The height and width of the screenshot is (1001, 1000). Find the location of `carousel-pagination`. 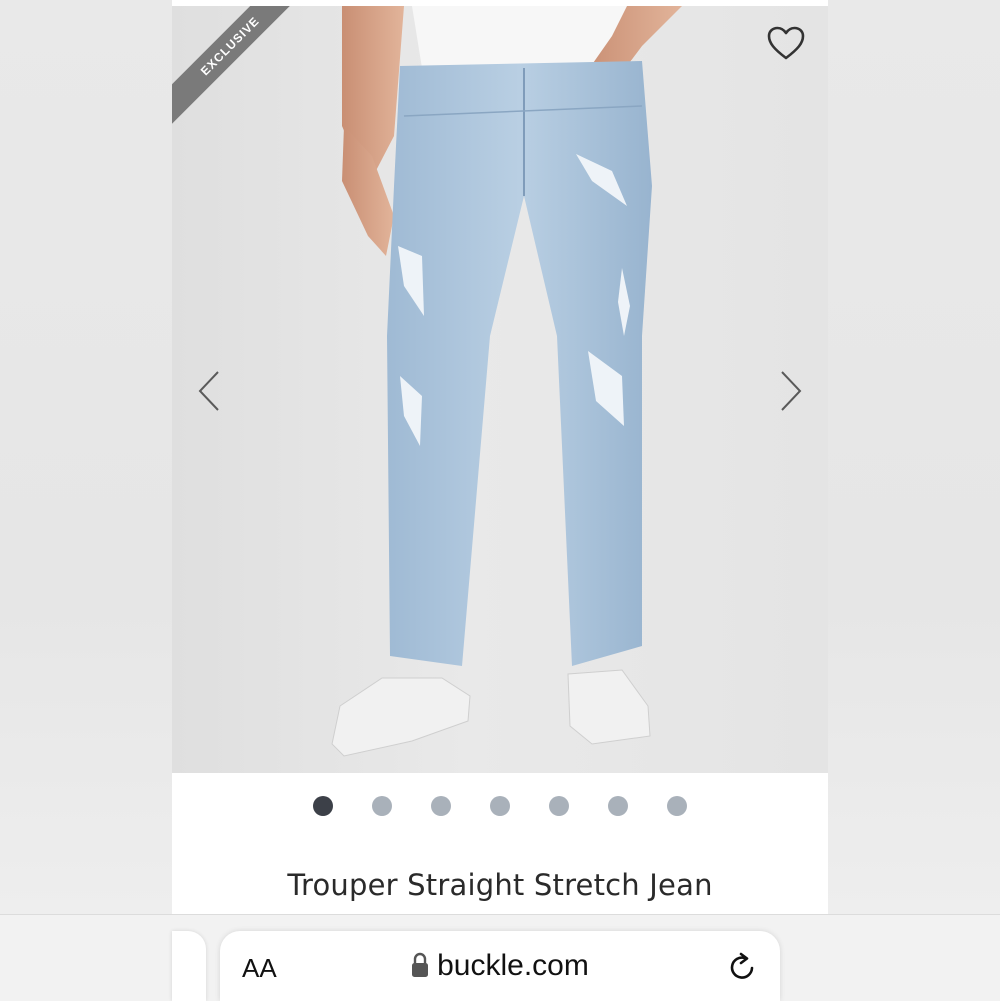

carousel-pagination is located at coordinates (500, 807).